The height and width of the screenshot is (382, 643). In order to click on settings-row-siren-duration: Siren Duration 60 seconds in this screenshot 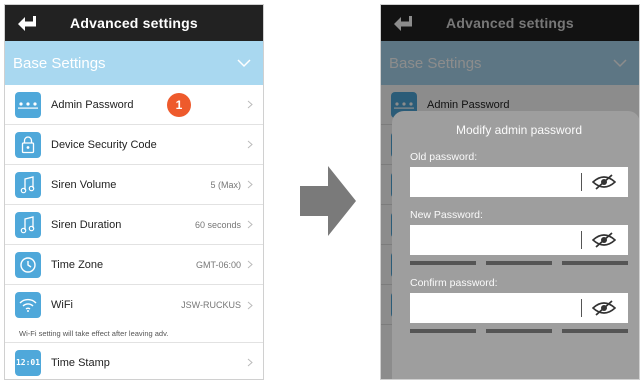, I will do `click(134, 225)`.